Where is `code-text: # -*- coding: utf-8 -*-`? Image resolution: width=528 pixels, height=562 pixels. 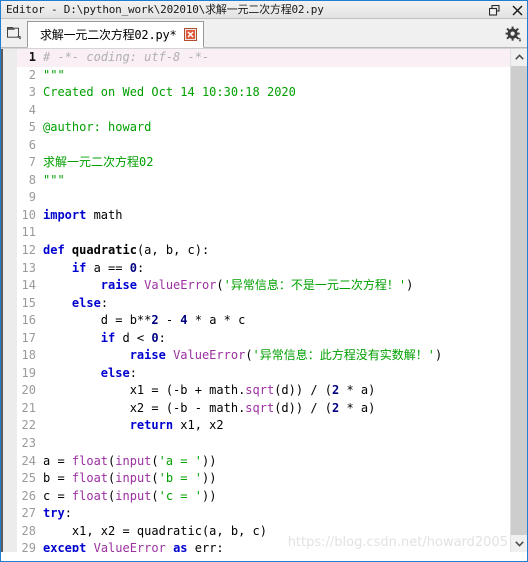
code-text: # -*- coding: utf-8 -*- is located at coordinates (275, 58).